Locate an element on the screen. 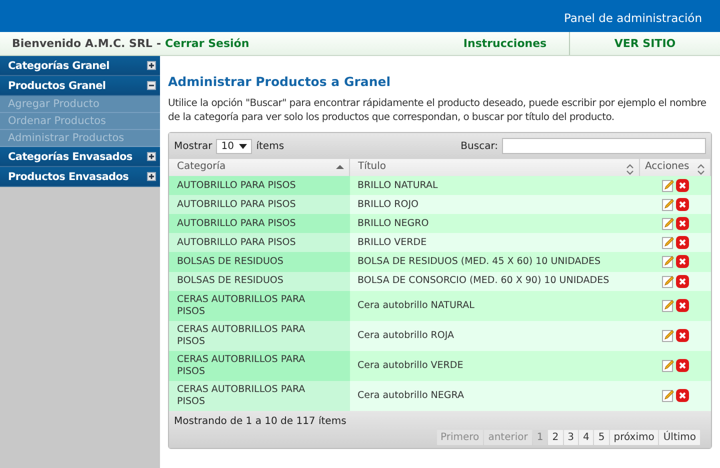 This screenshot has width=720, height=468. search-label: Buscar: is located at coordinates (479, 146).